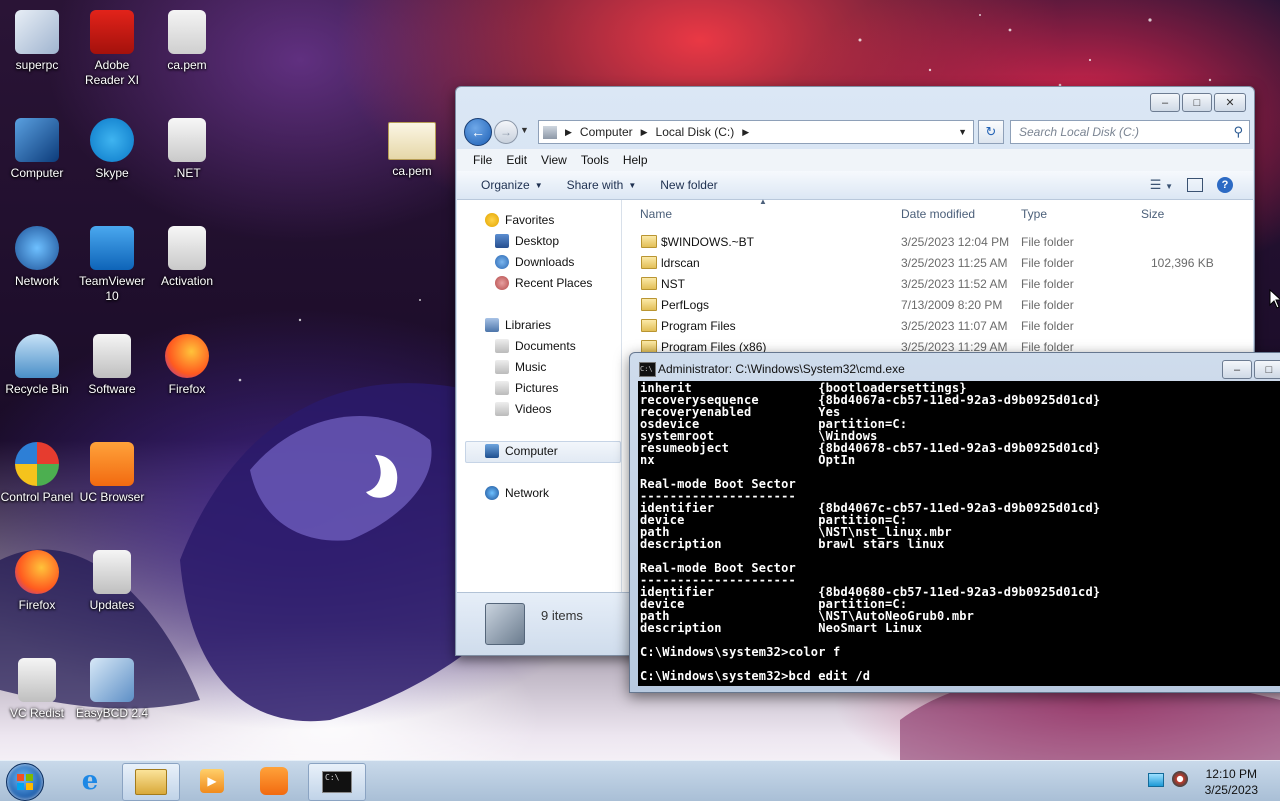  What do you see at coordinates (25, 782) in the screenshot?
I see `start-button` at bounding box center [25, 782].